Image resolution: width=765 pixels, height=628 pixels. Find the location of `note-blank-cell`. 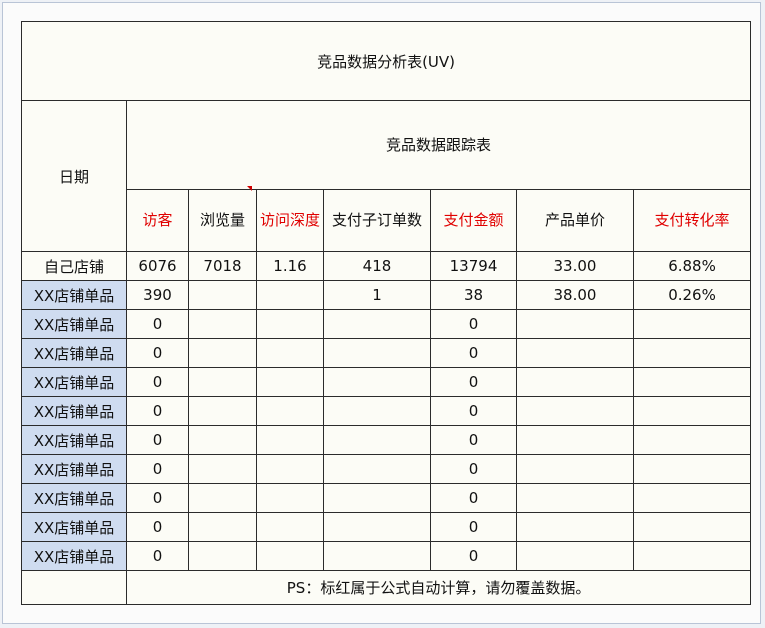

note-blank-cell is located at coordinates (74, 587).